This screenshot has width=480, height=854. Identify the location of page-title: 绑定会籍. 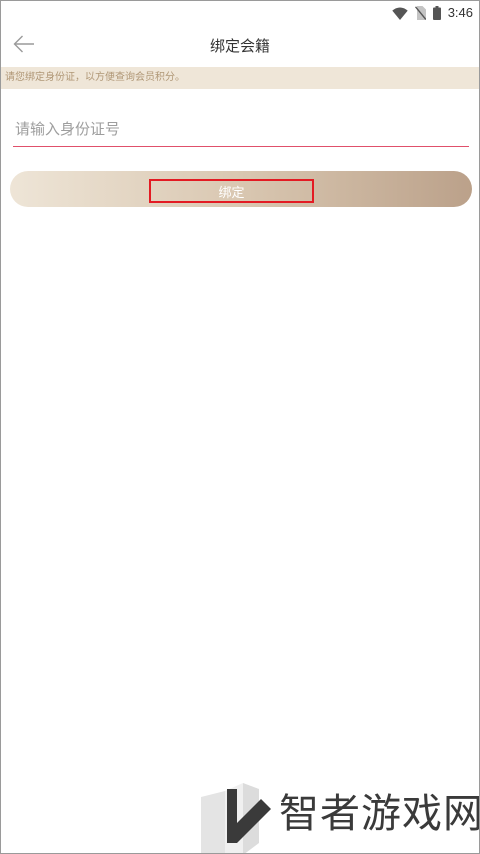
(239, 46).